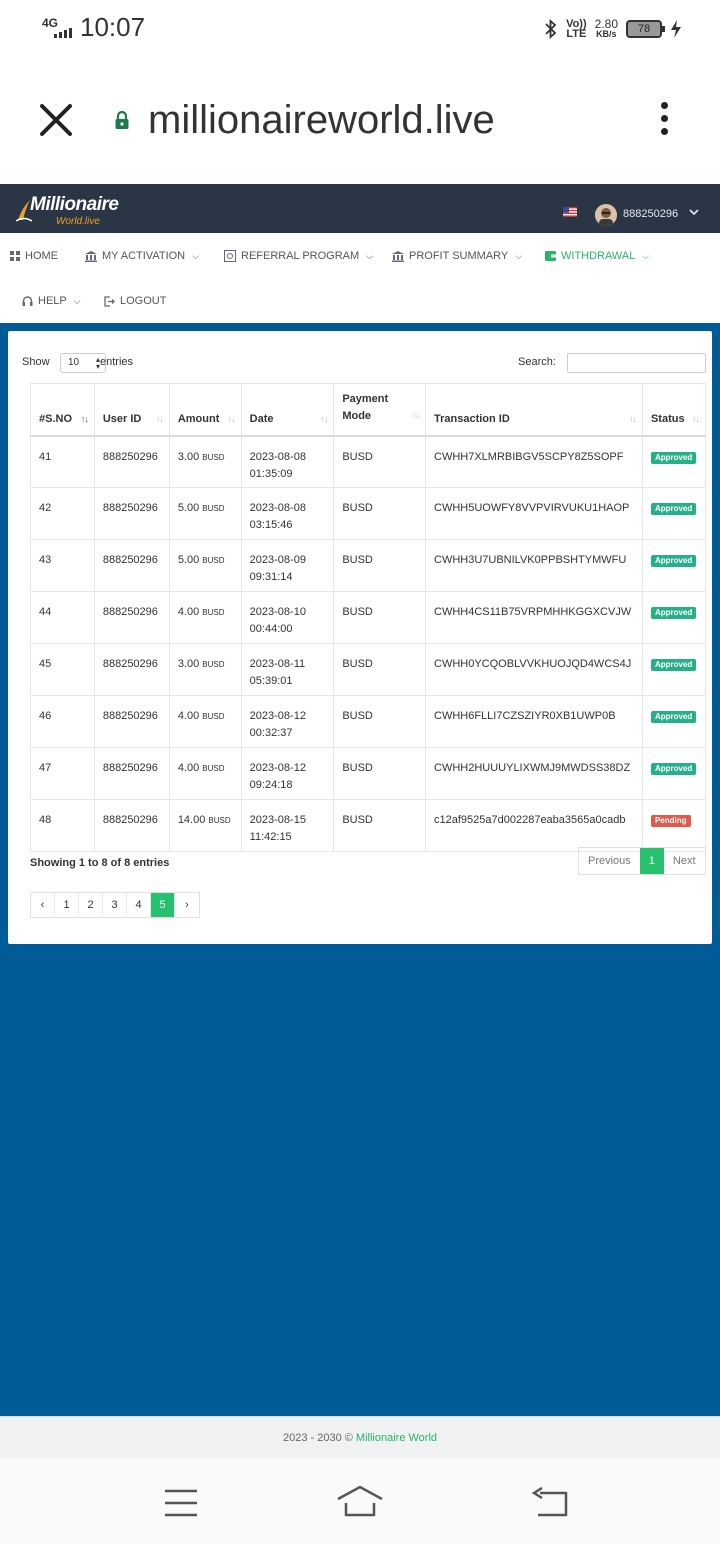 Image resolution: width=720 pixels, height=1544 pixels. I want to click on menu-label: HELP, so click(52, 301).